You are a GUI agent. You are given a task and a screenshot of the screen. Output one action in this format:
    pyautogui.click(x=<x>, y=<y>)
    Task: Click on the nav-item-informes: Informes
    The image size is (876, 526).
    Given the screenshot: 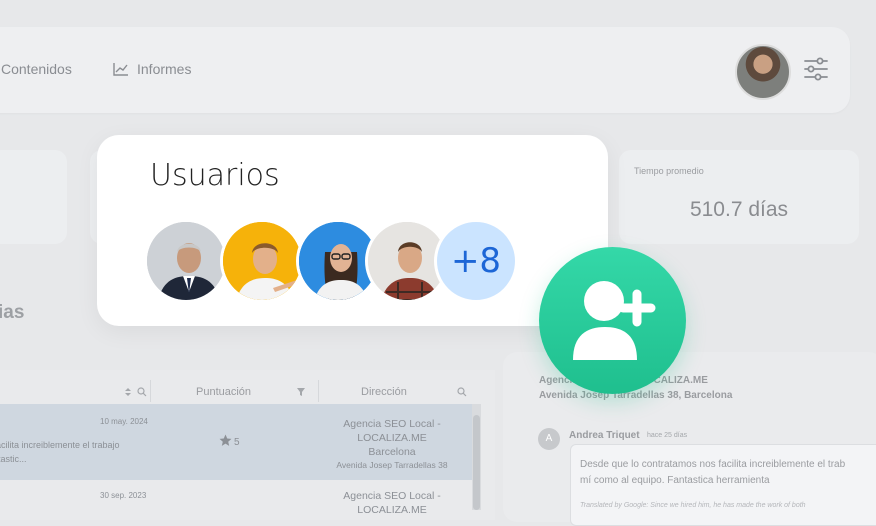 What is the action you would take?
    pyautogui.click(x=152, y=69)
    